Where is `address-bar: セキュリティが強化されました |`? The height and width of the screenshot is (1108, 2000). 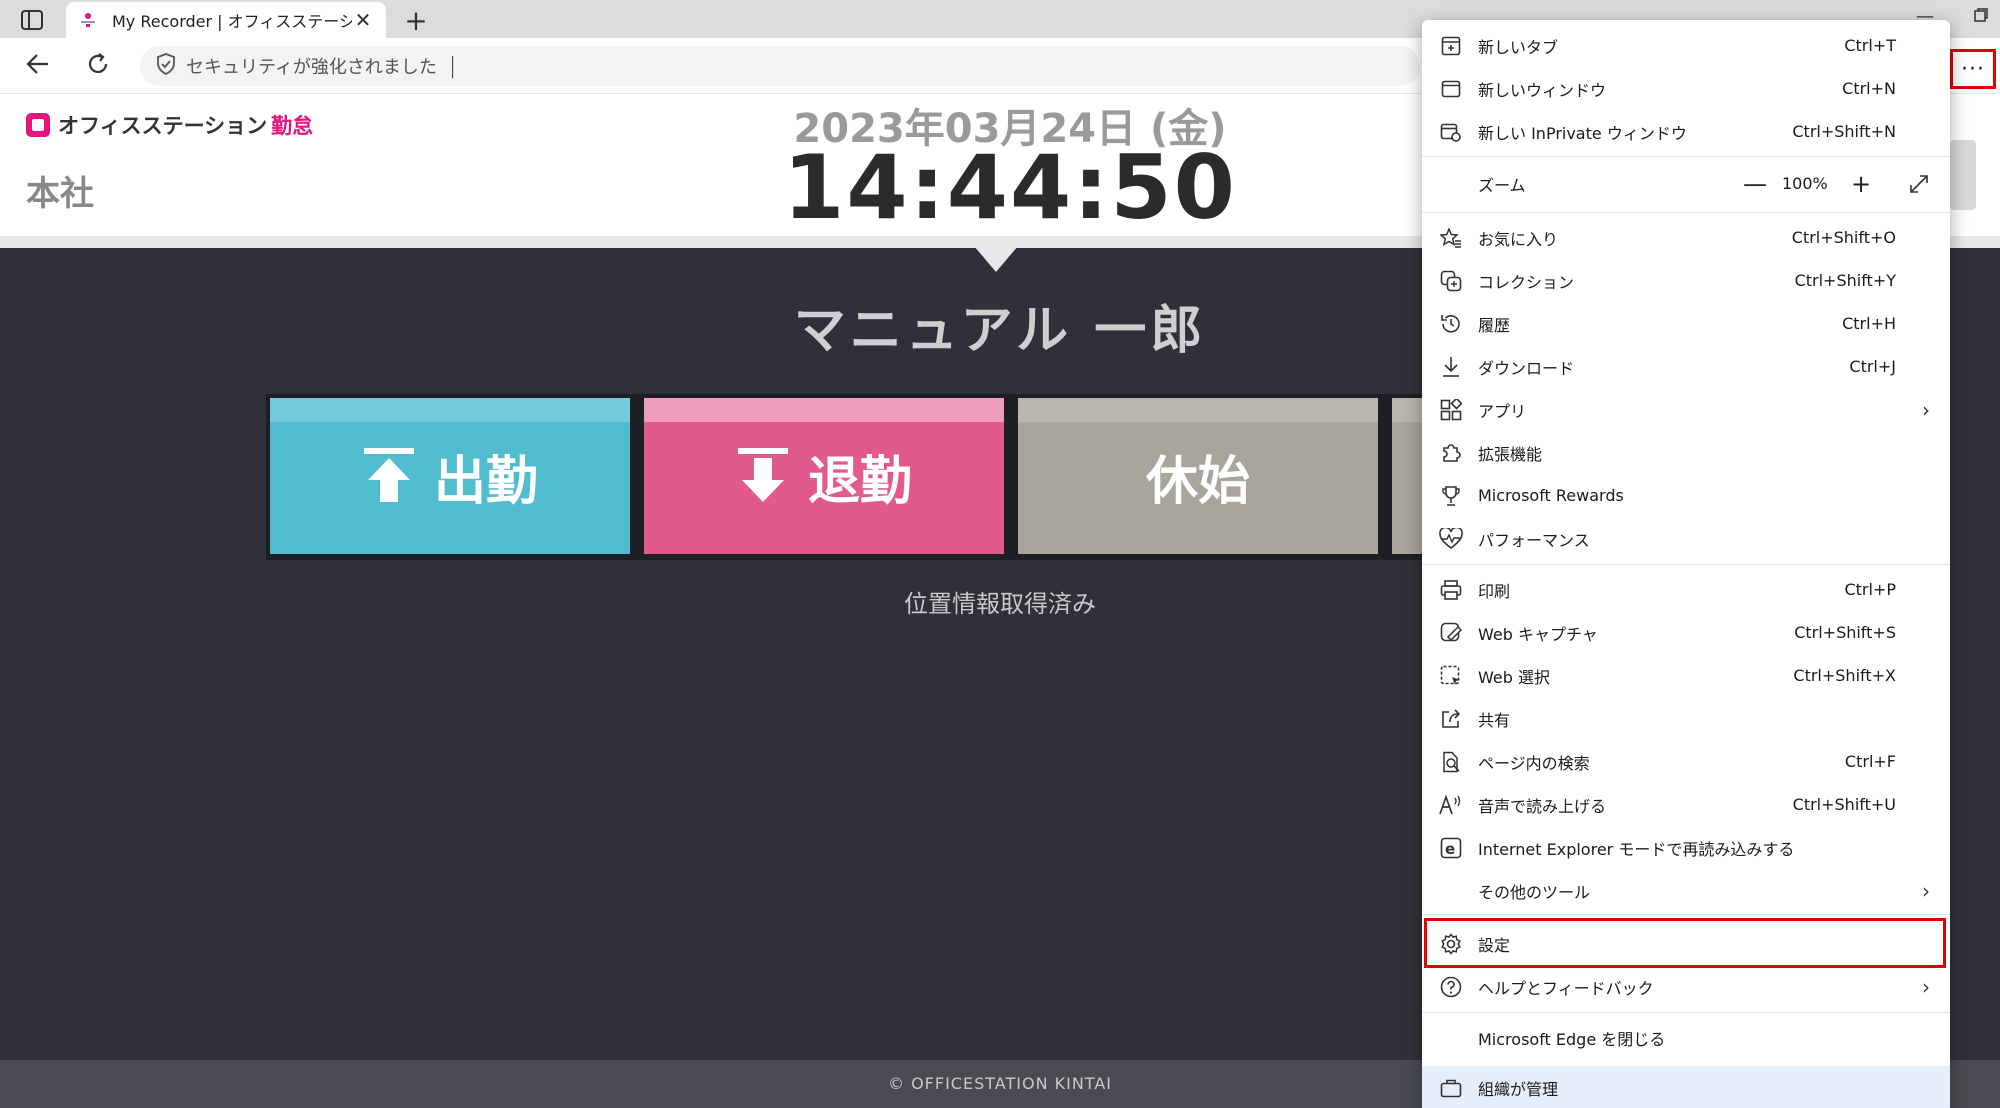 address-bar: セキュリティが強化されました | is located at coordinates (780, 66).